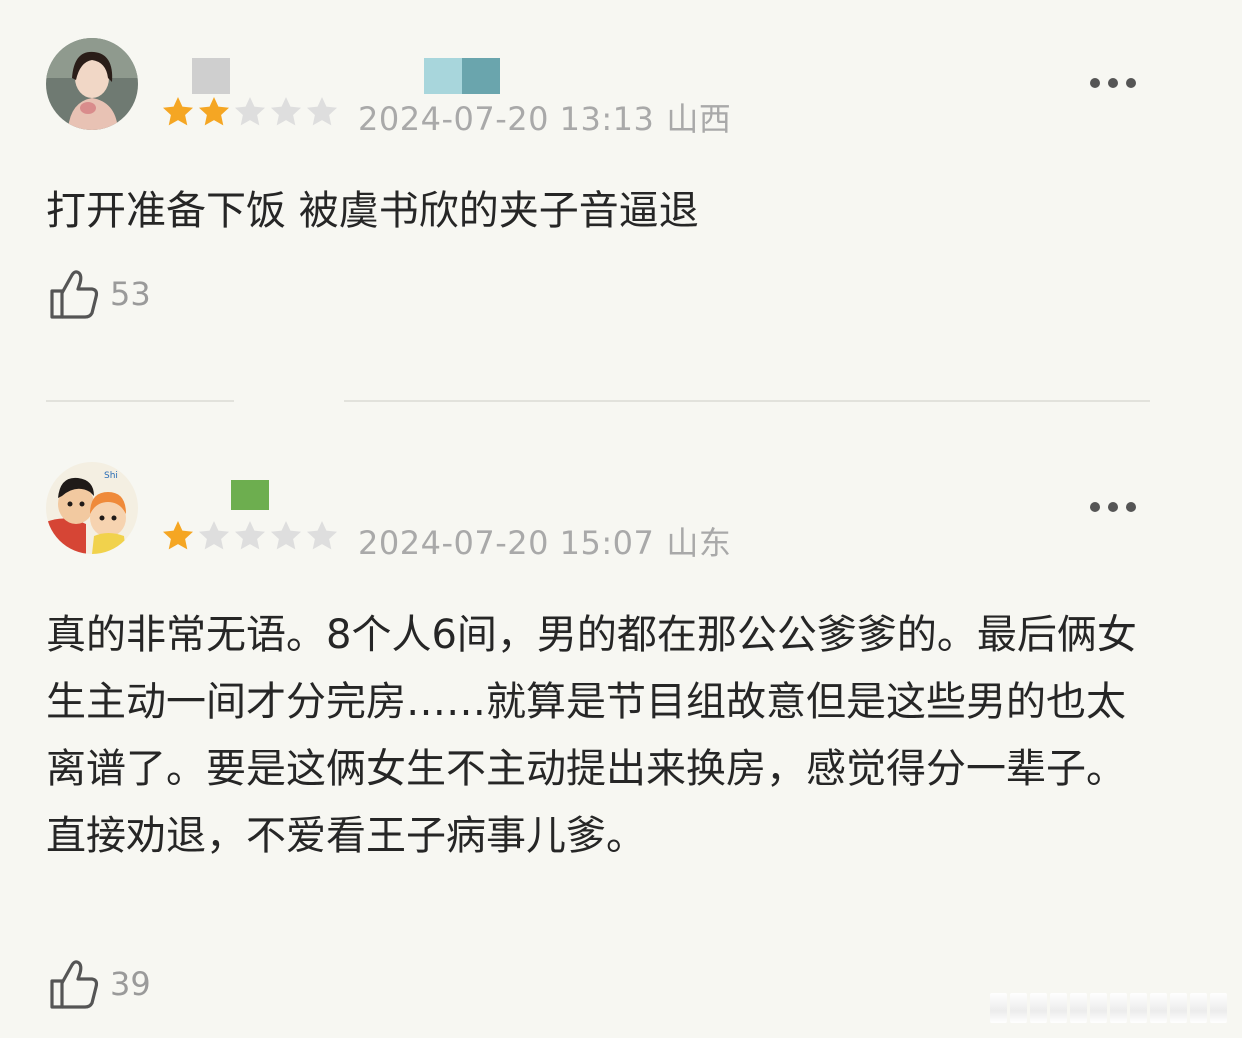 The height and width of the screenshot is (1038, 1242). I want to click on avatar-image: Shi, so click(92, 508).